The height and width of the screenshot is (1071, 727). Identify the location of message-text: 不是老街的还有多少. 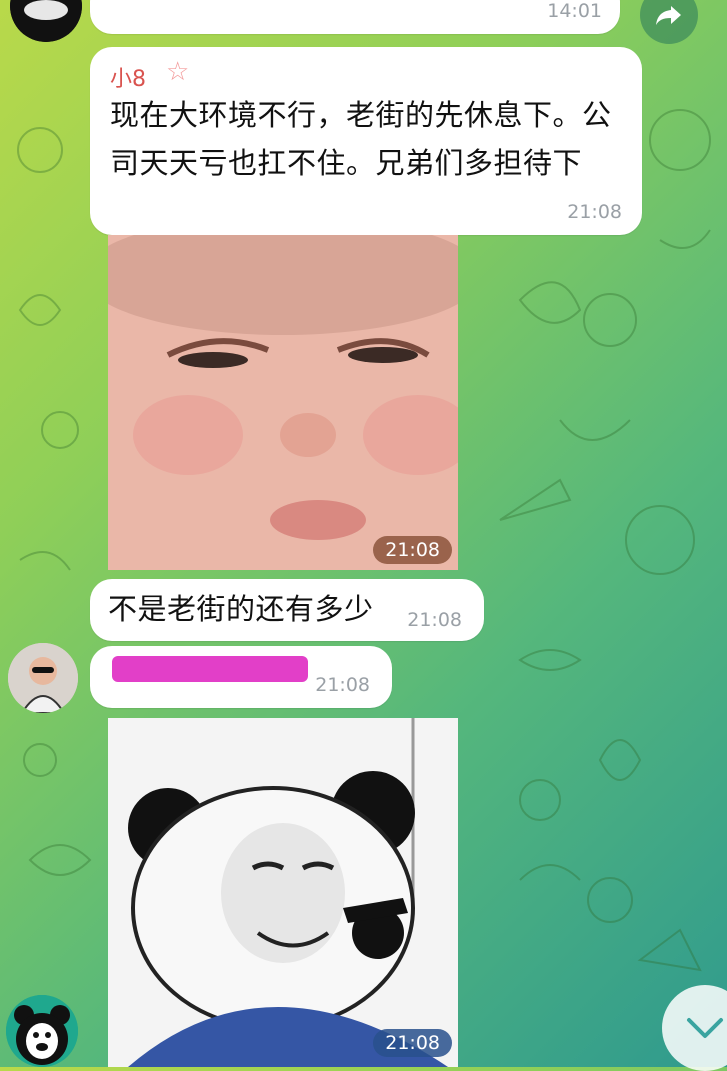
(241, 609).